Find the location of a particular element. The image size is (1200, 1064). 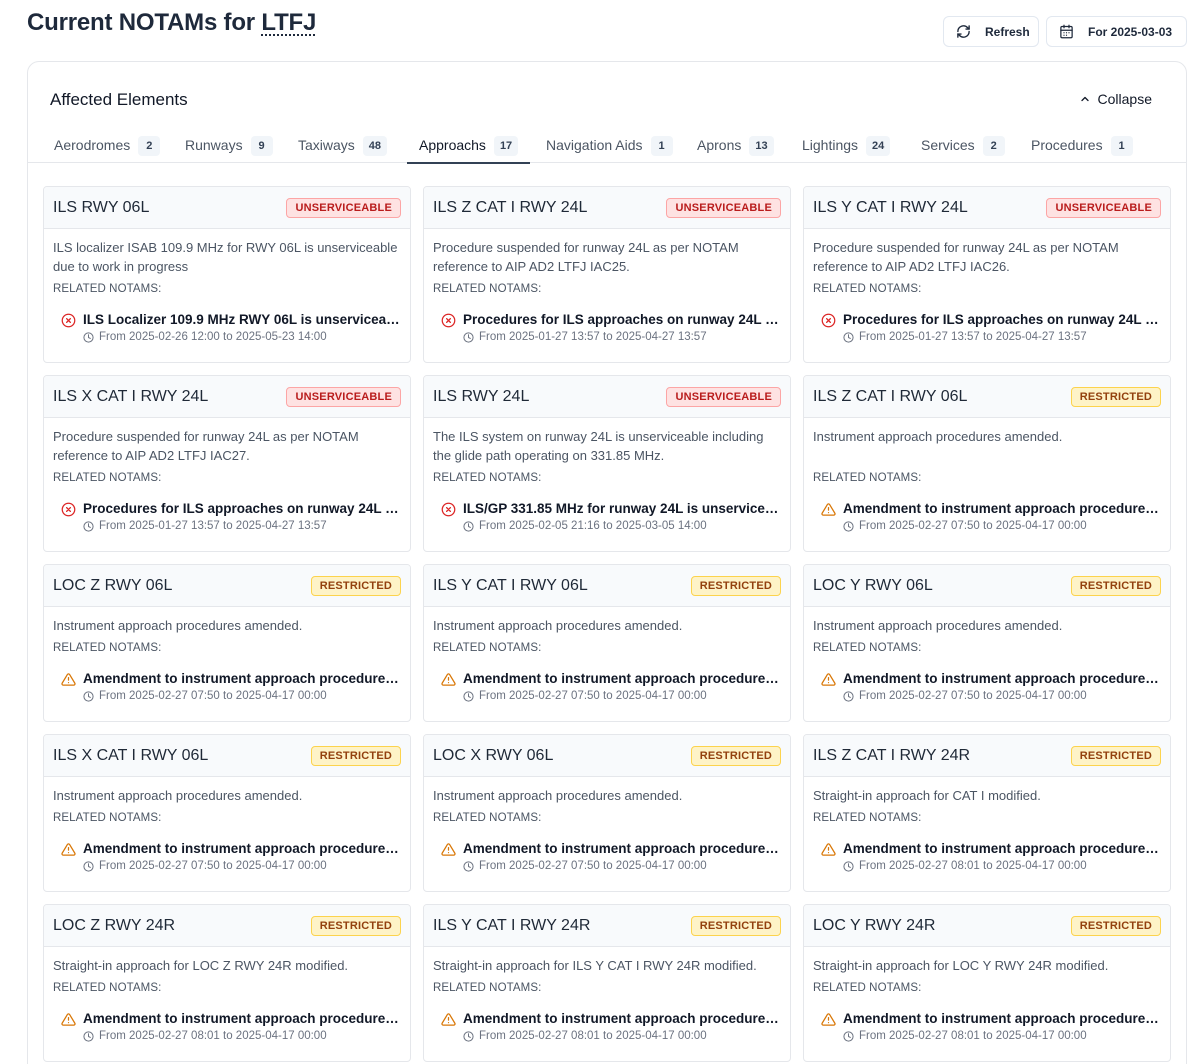

card-title: ILS Z CAT I RWY 24R is located at coordinates (892, 755).